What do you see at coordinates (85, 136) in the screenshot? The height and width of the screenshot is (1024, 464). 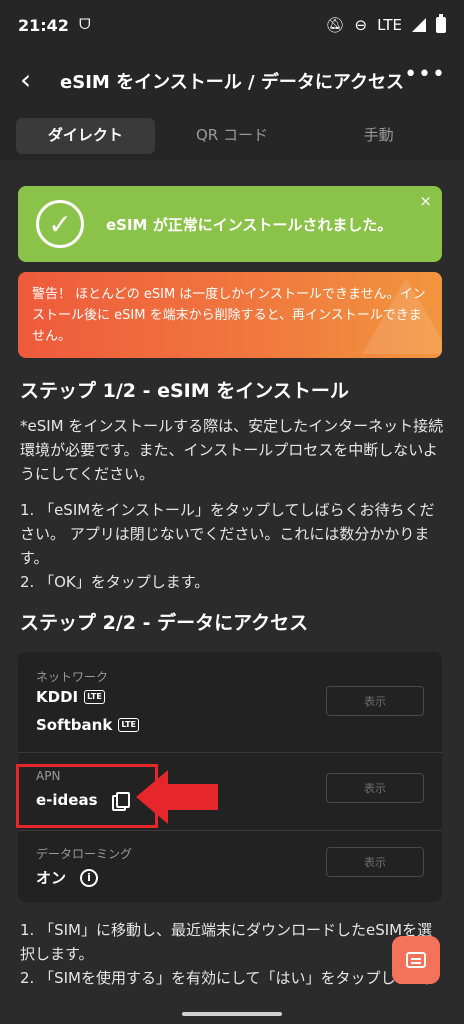 I see `tab-direct: ダイレクト` at bounding box center [85, 136].